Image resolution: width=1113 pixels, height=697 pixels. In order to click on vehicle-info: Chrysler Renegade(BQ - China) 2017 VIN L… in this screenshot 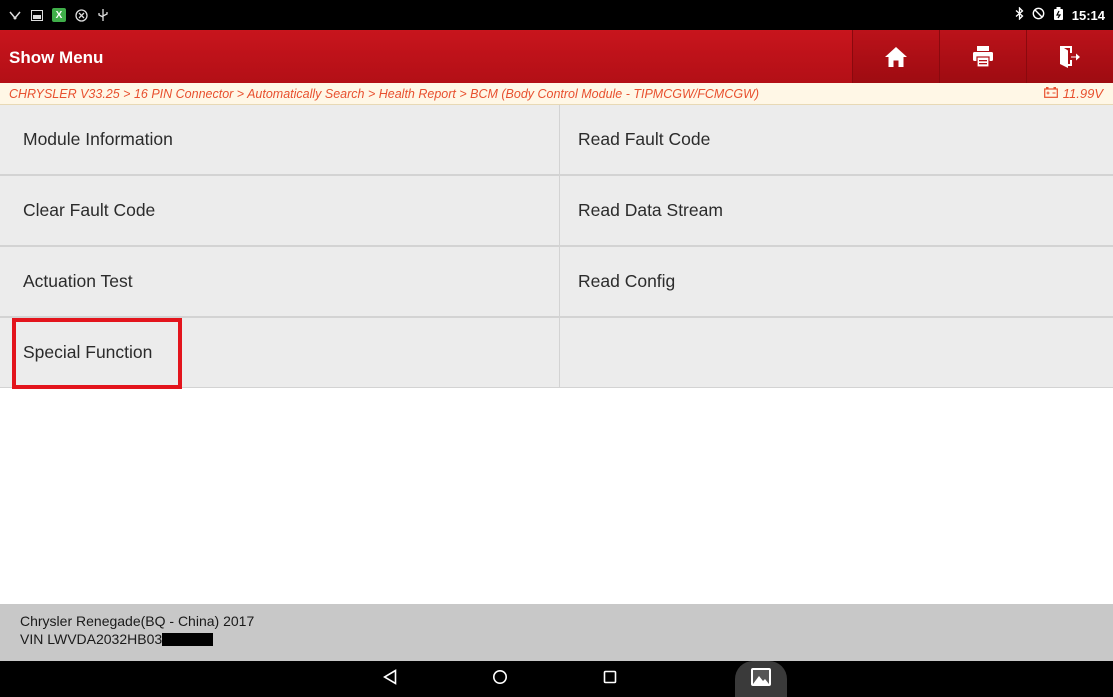, I will do `click(556, 632)`.